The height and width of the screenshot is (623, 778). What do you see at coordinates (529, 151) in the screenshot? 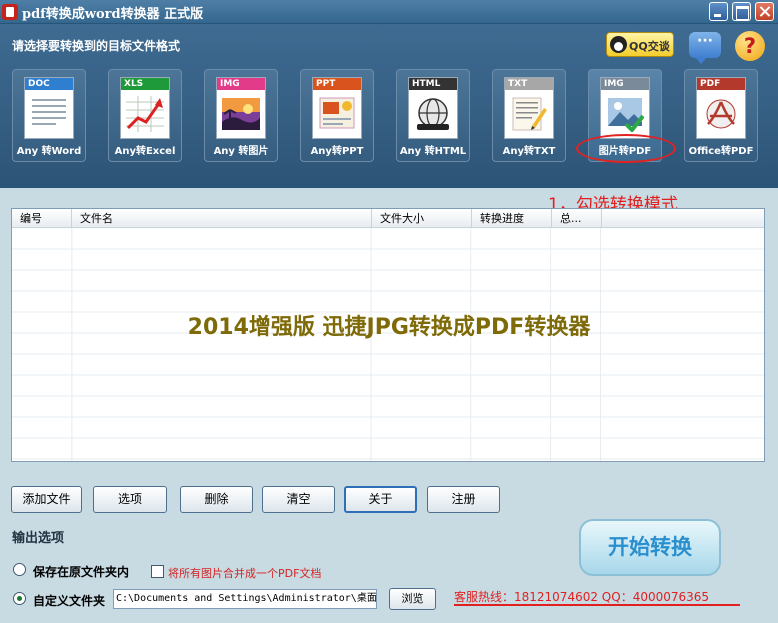
I see `format-label: Any转TXT` at bounding box center [529, 151].